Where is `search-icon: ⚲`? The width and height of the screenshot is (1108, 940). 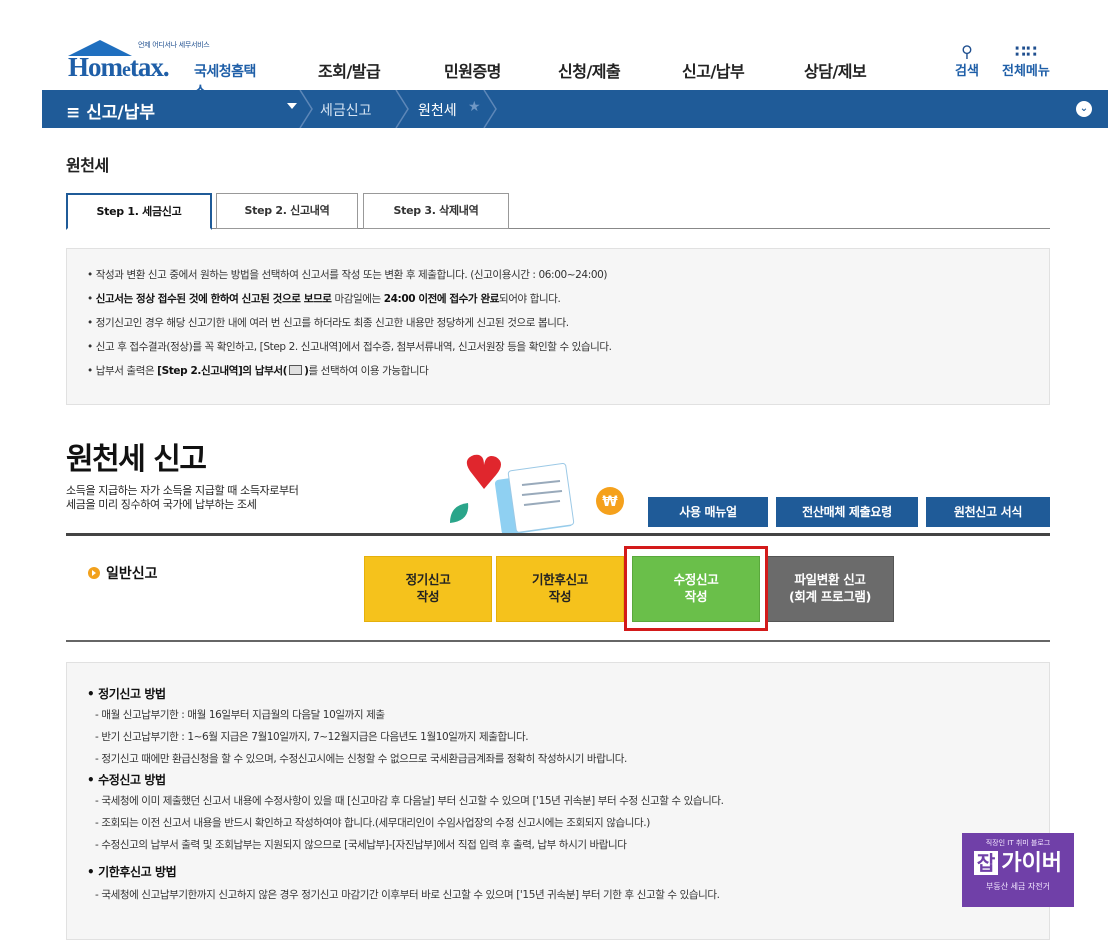
search-icon: ⚲ is located at coordinates (967, 51).